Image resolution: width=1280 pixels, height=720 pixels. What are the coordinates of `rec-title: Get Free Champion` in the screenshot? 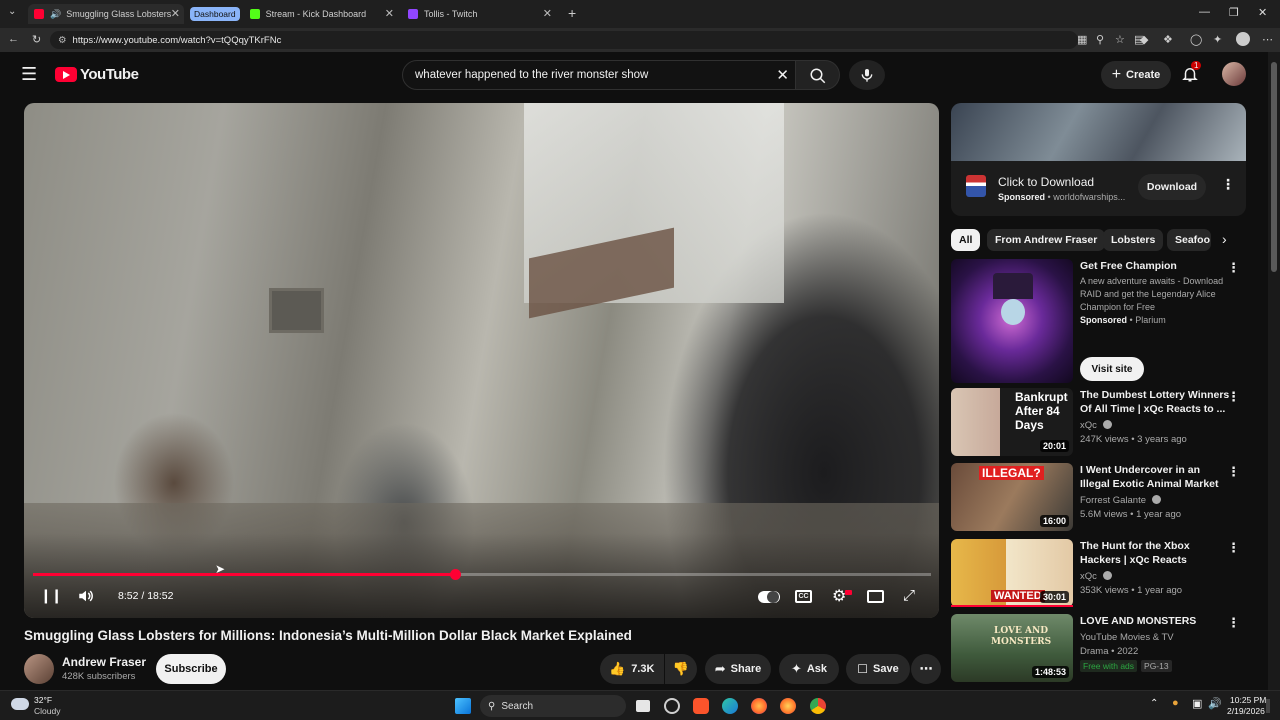 It's located at (1155, 266).